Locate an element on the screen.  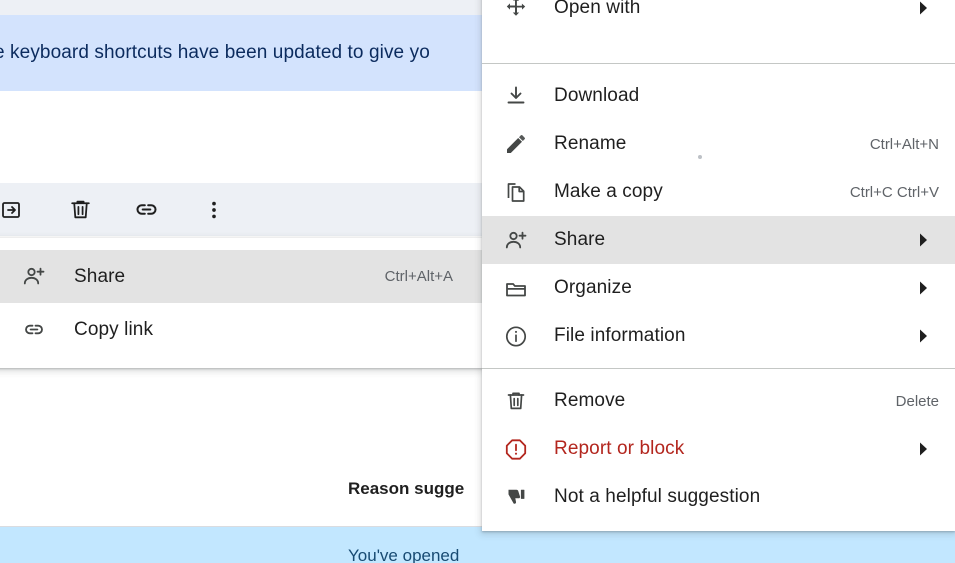
context-menu-item-report-or-block: Report or block is located at coordinates (718, 449).